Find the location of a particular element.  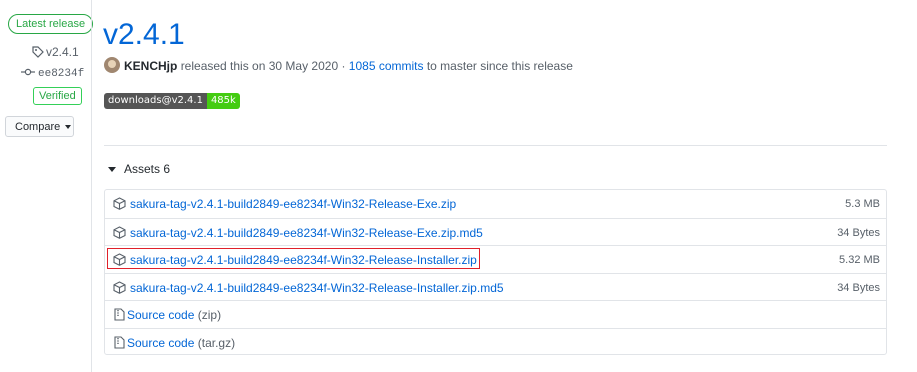

tag-link: v2.4.1 is located at coordinates (55, 52).